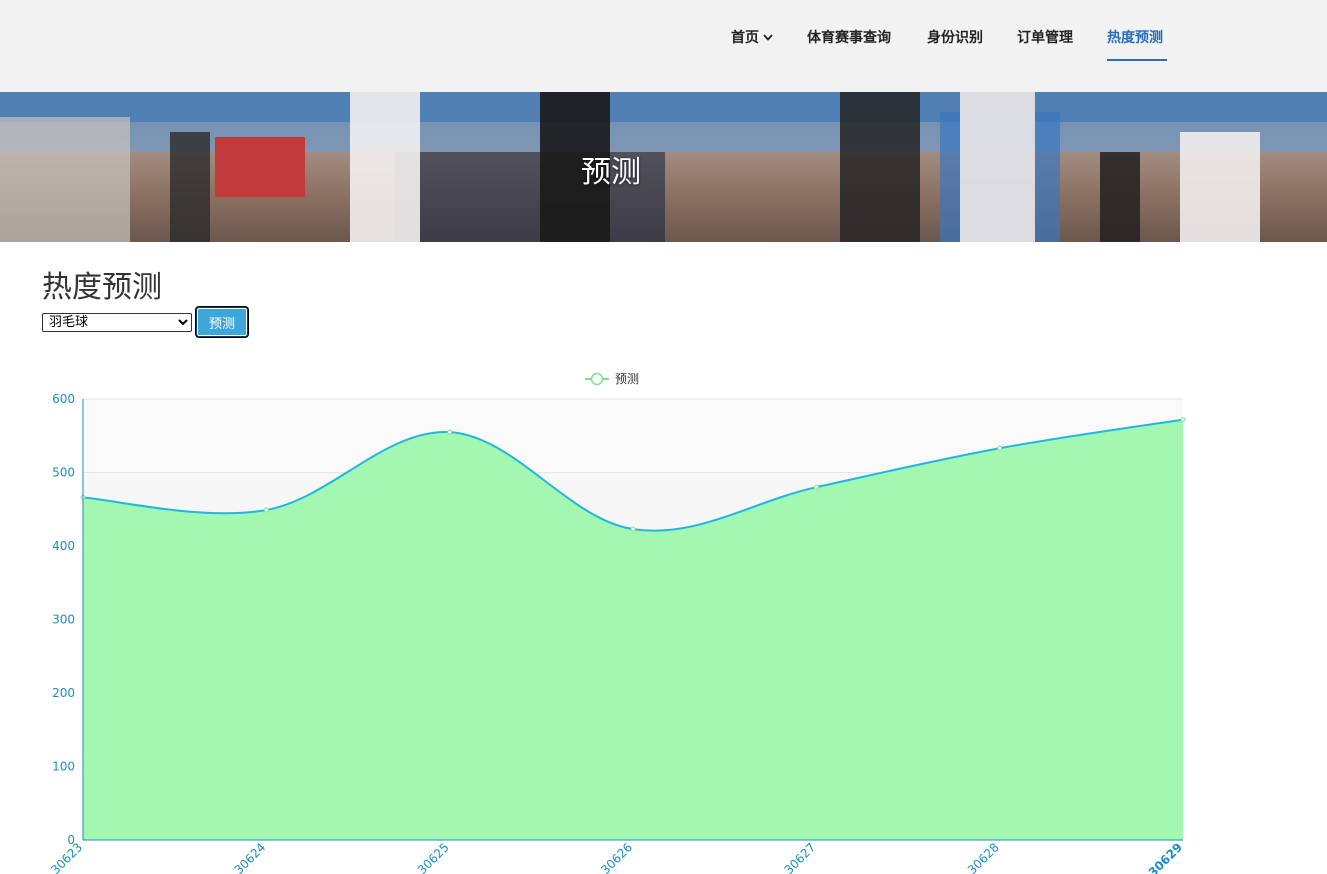 This screenshot has height=874, width=1327. Describe the element at coordinates (63, 399) in the screenshot. I see `y-tick-label: 600` at that location.